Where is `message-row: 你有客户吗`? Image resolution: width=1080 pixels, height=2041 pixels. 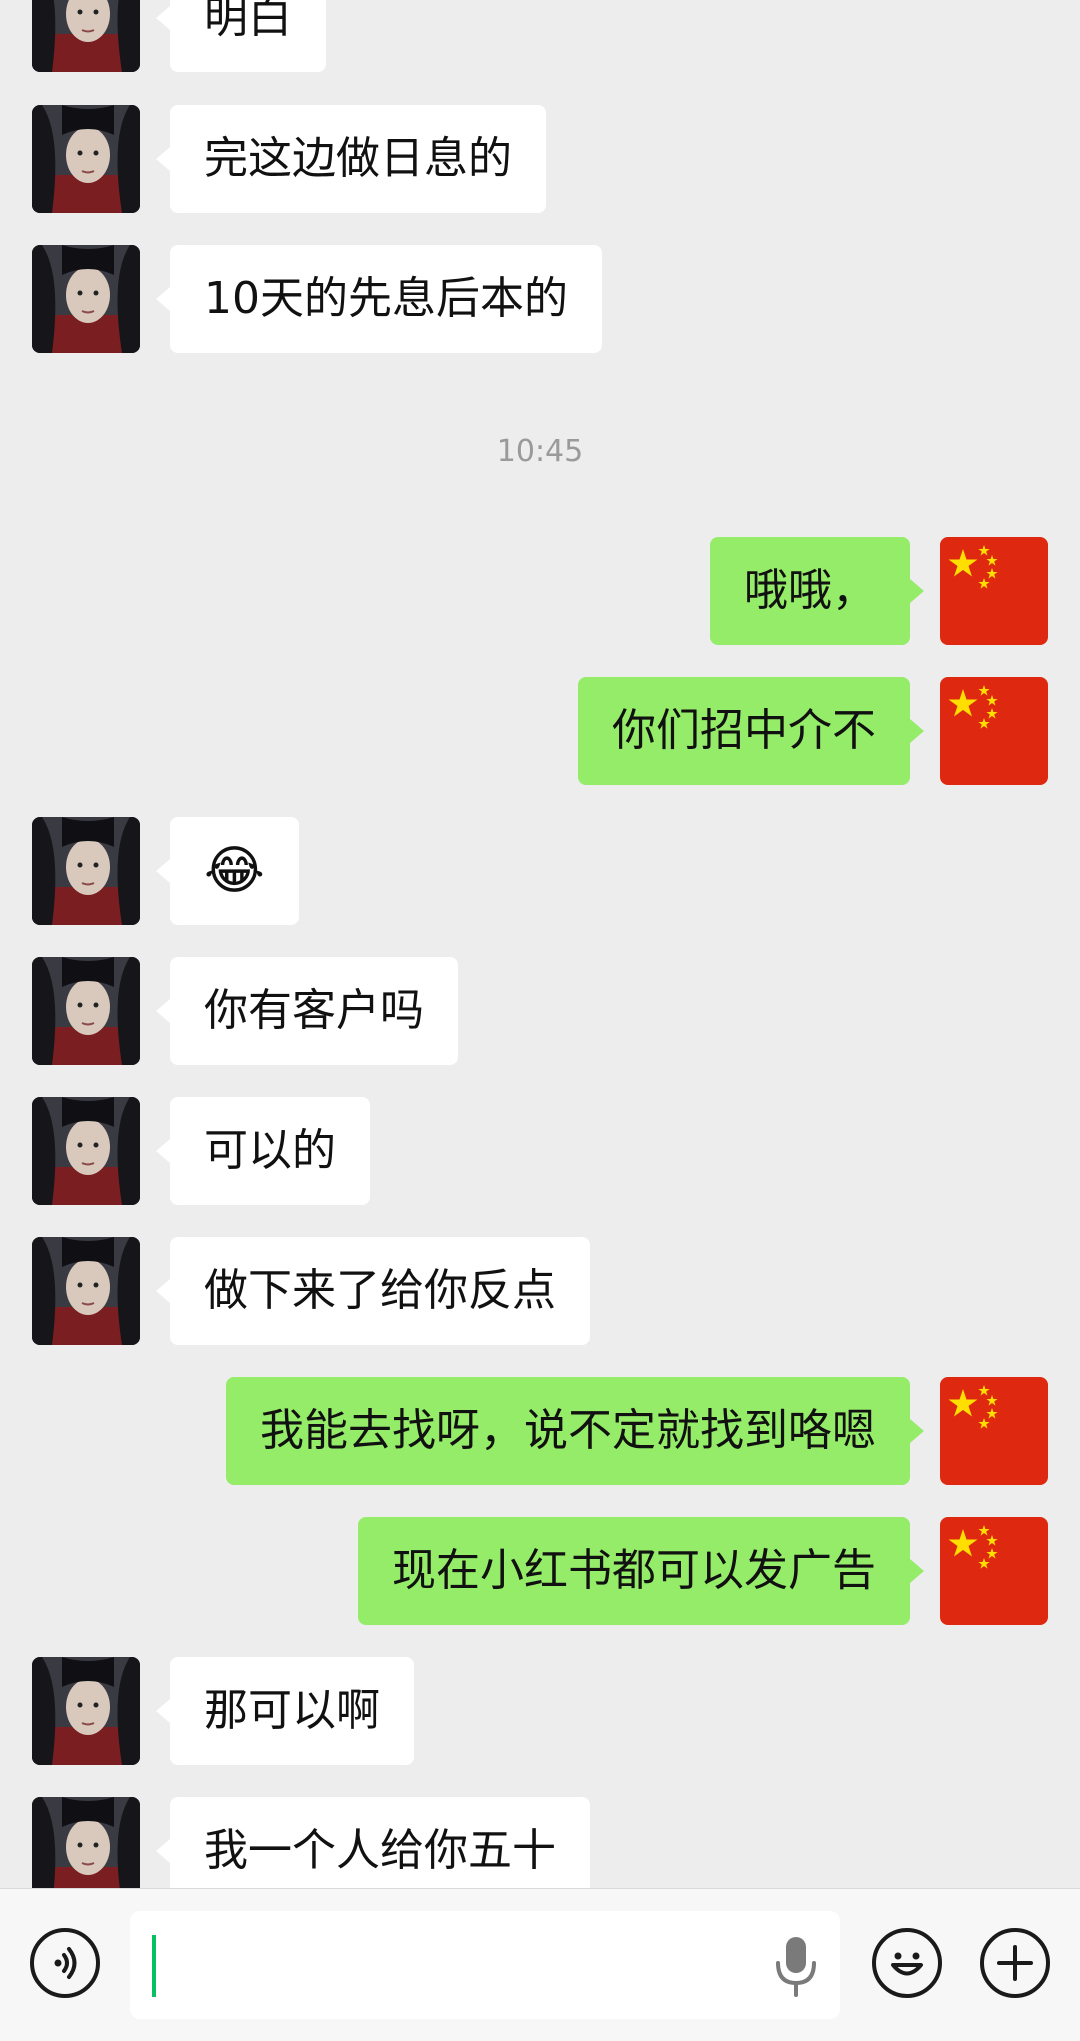
message-row: 你有客户吗 is located at coordinates (540, 1011).